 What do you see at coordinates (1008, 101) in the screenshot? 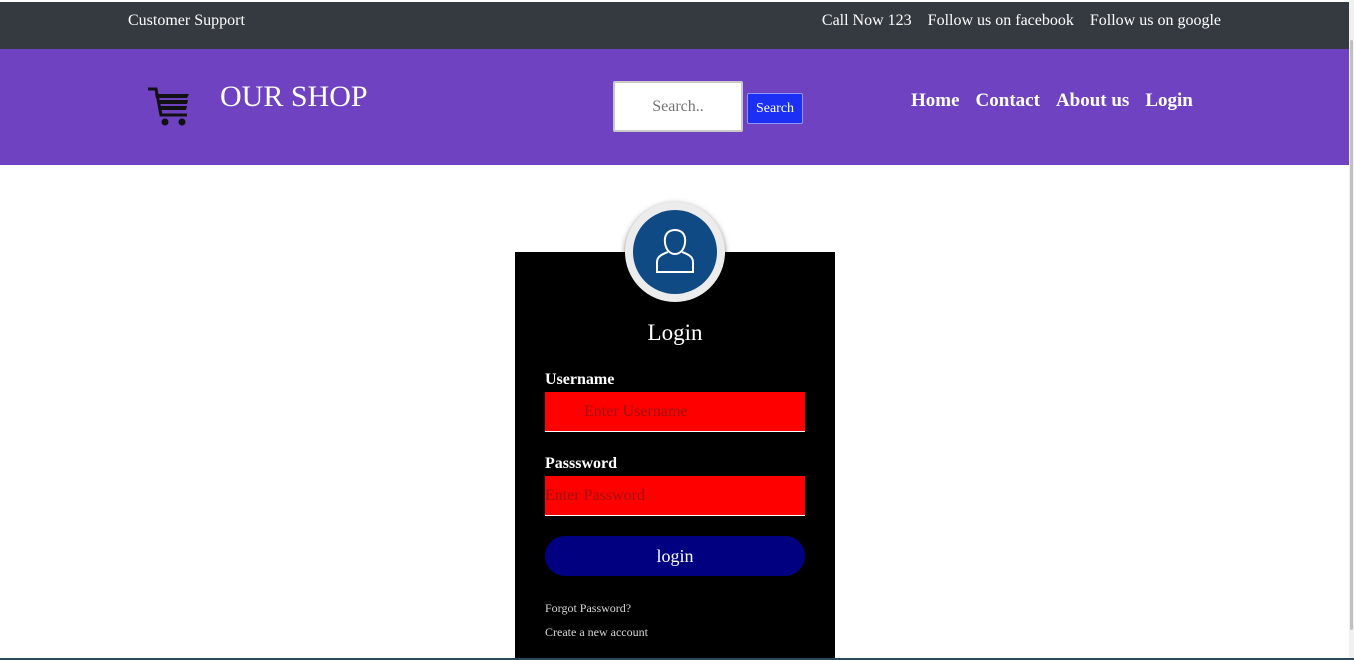
I see `nav-contact: Contact` at bounding box center [1008, 101].